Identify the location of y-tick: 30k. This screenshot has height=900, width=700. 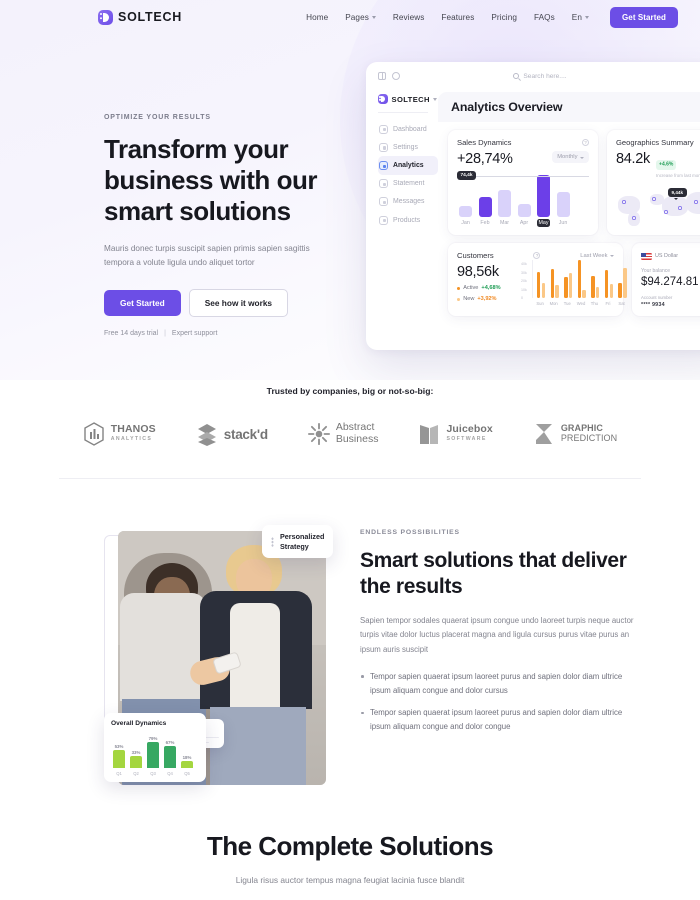
(524, 272).